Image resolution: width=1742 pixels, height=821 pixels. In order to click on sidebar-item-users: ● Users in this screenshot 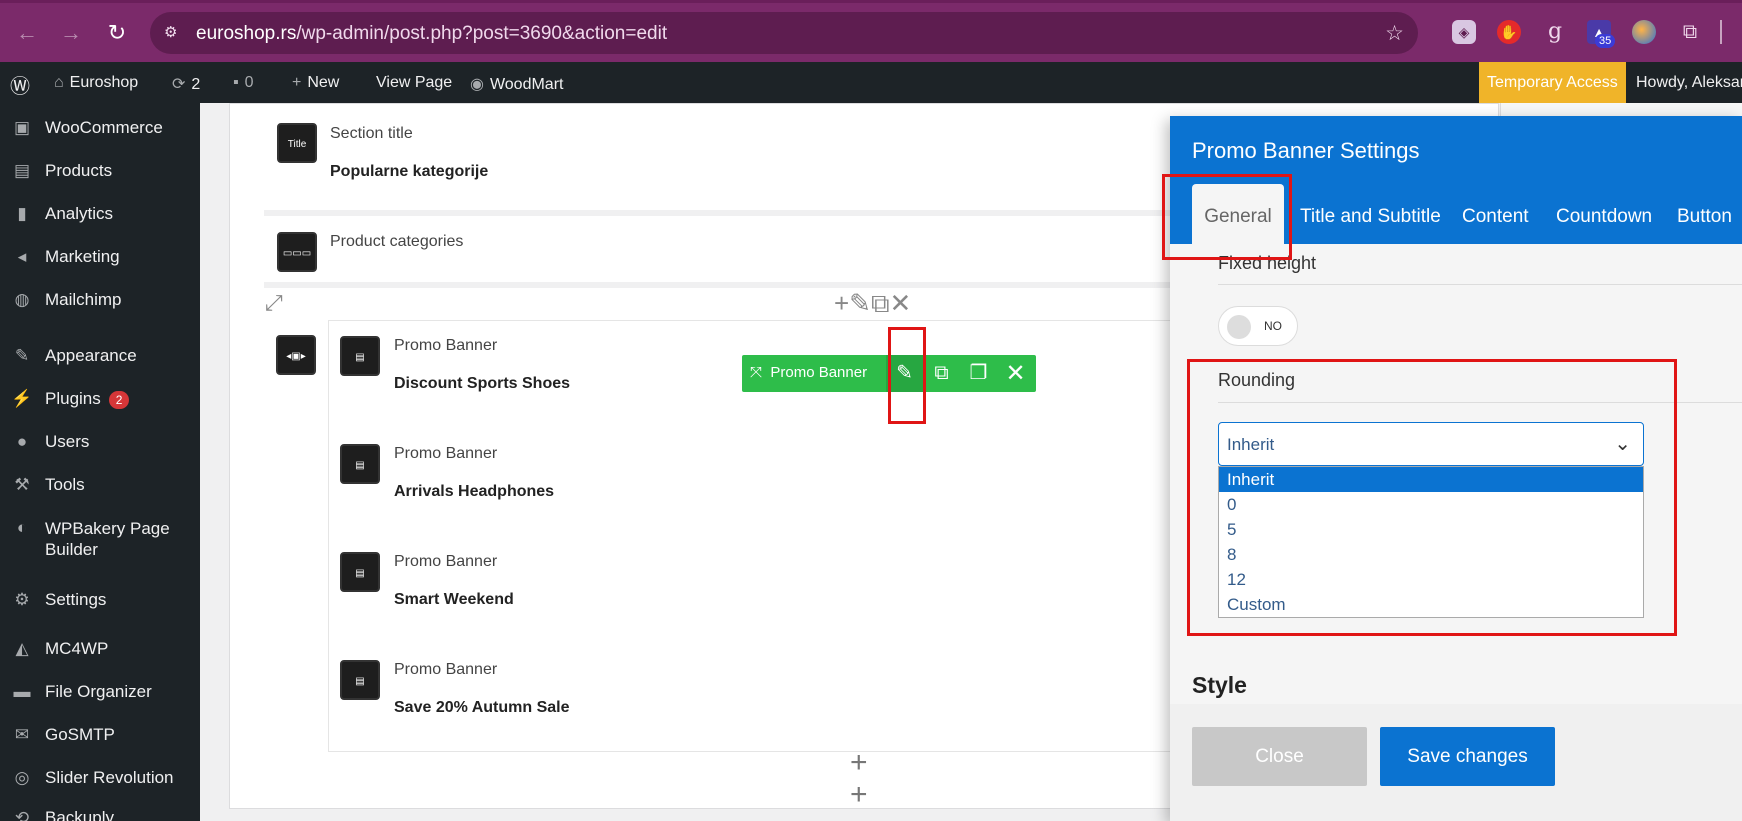, I will do `click(50, 443)`.